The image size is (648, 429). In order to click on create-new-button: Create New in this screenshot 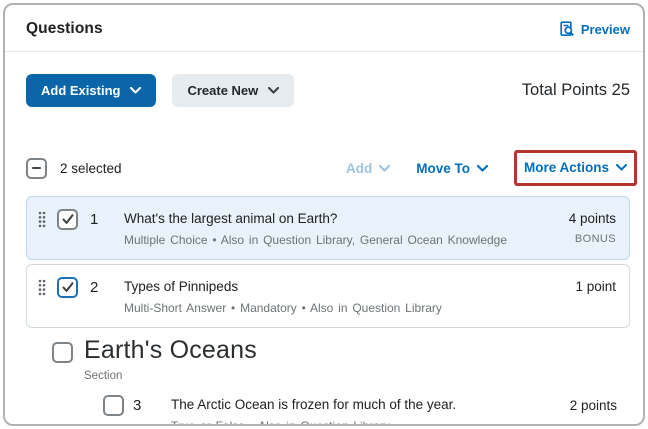, I will do `click(233, 90)`.